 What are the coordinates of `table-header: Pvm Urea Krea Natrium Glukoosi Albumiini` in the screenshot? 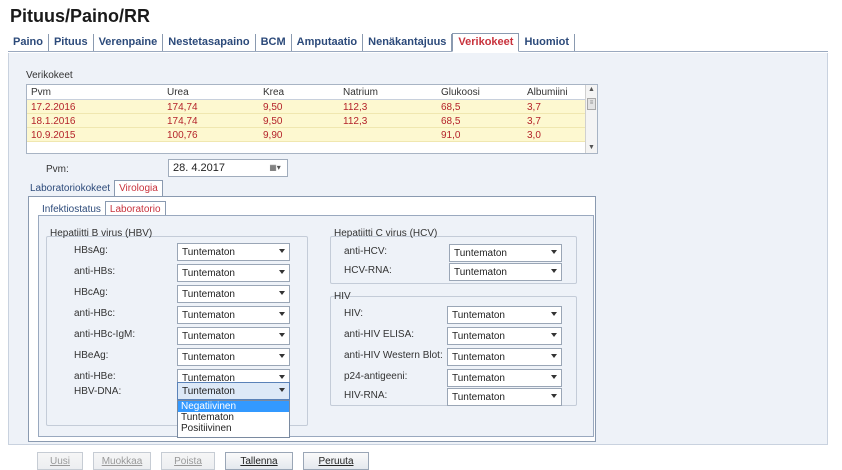 It's located at (312, 92).